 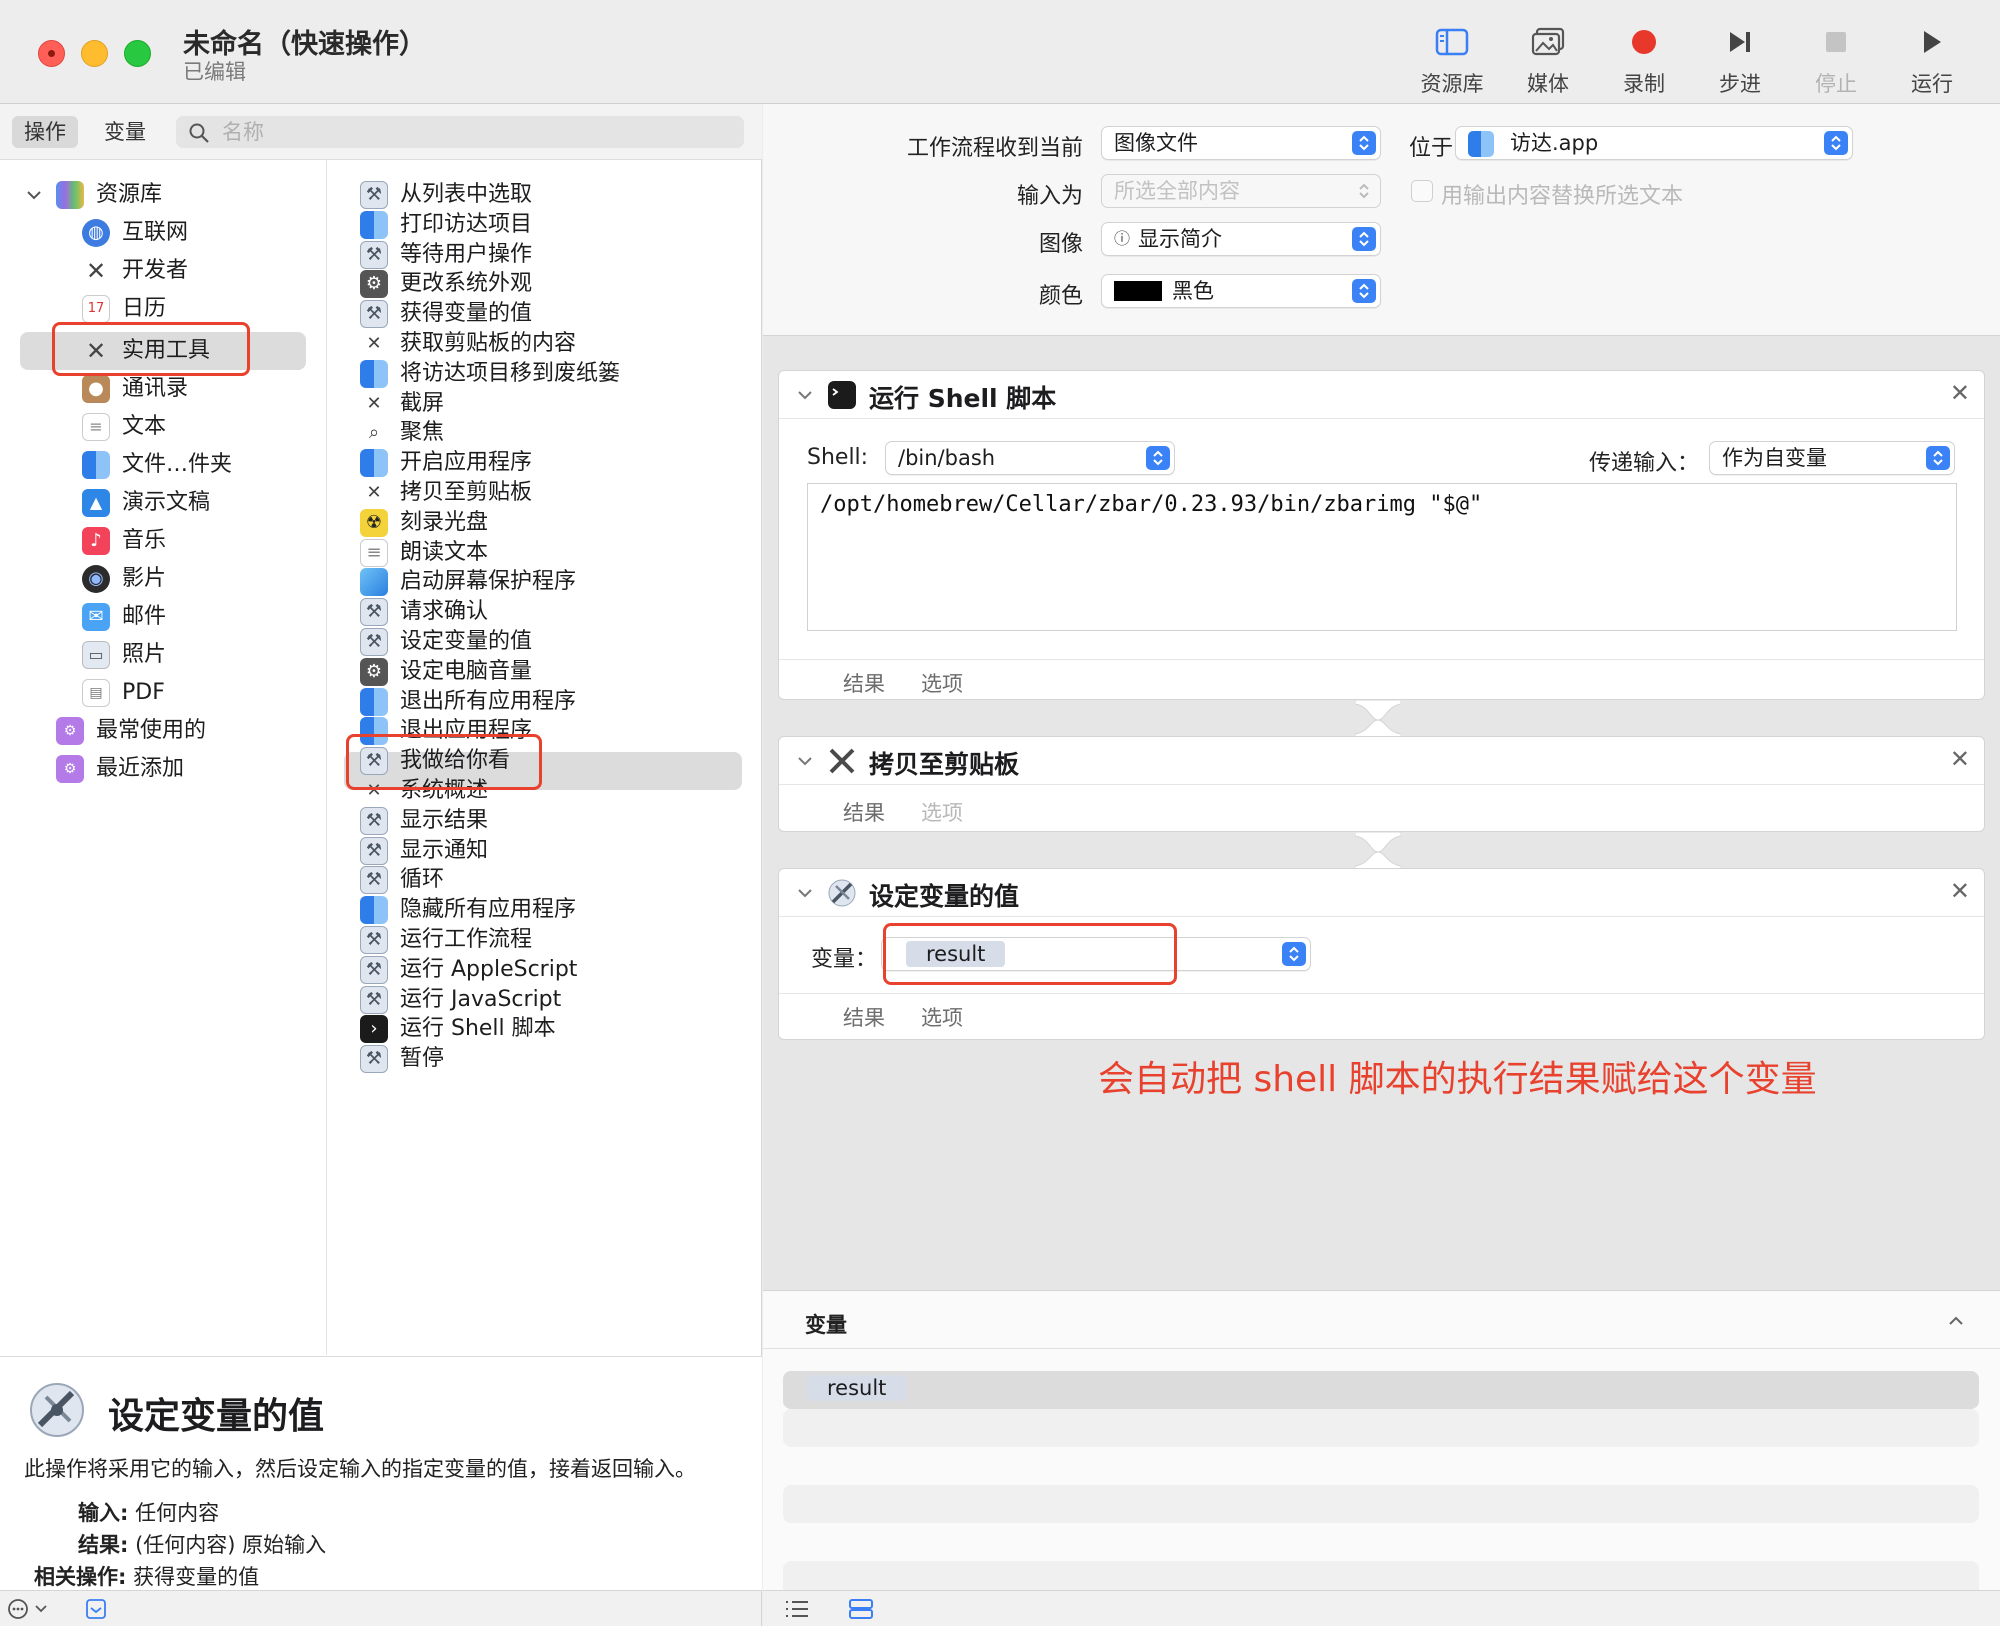 I want to click on color-popup: 黑色, so click(x=1241, y=291).